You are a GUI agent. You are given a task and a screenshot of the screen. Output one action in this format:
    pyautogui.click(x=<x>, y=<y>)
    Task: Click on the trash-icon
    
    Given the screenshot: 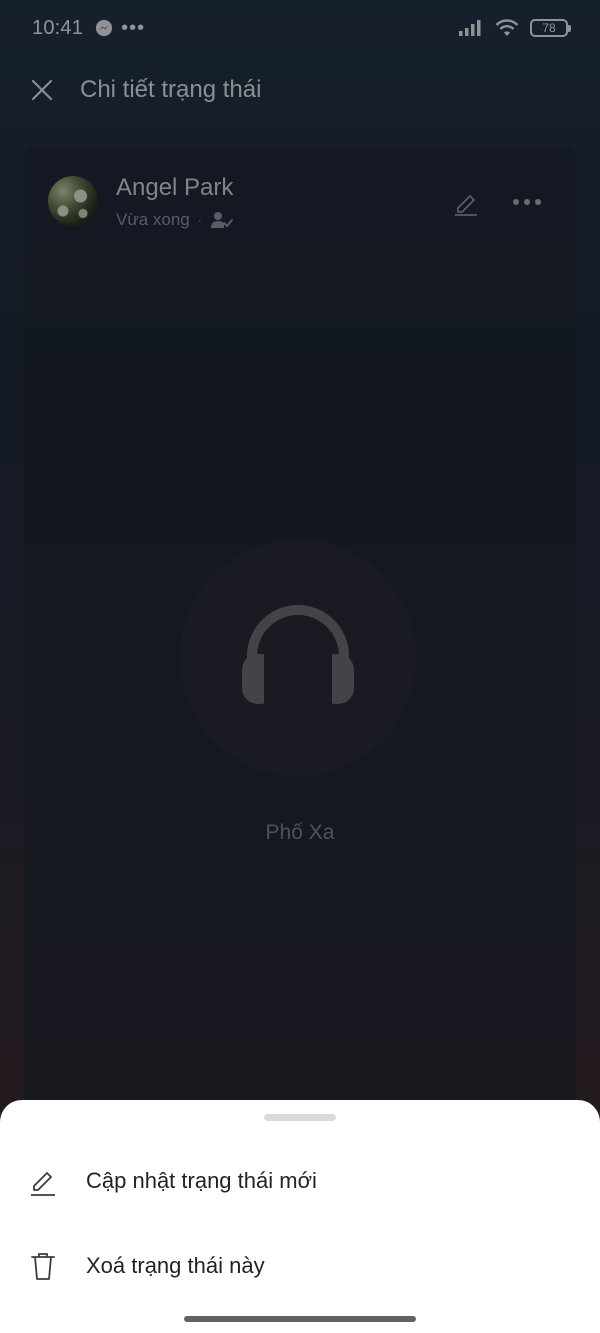 What is the action you would take?
    pyautogui.click(x=43, y=1266)
    